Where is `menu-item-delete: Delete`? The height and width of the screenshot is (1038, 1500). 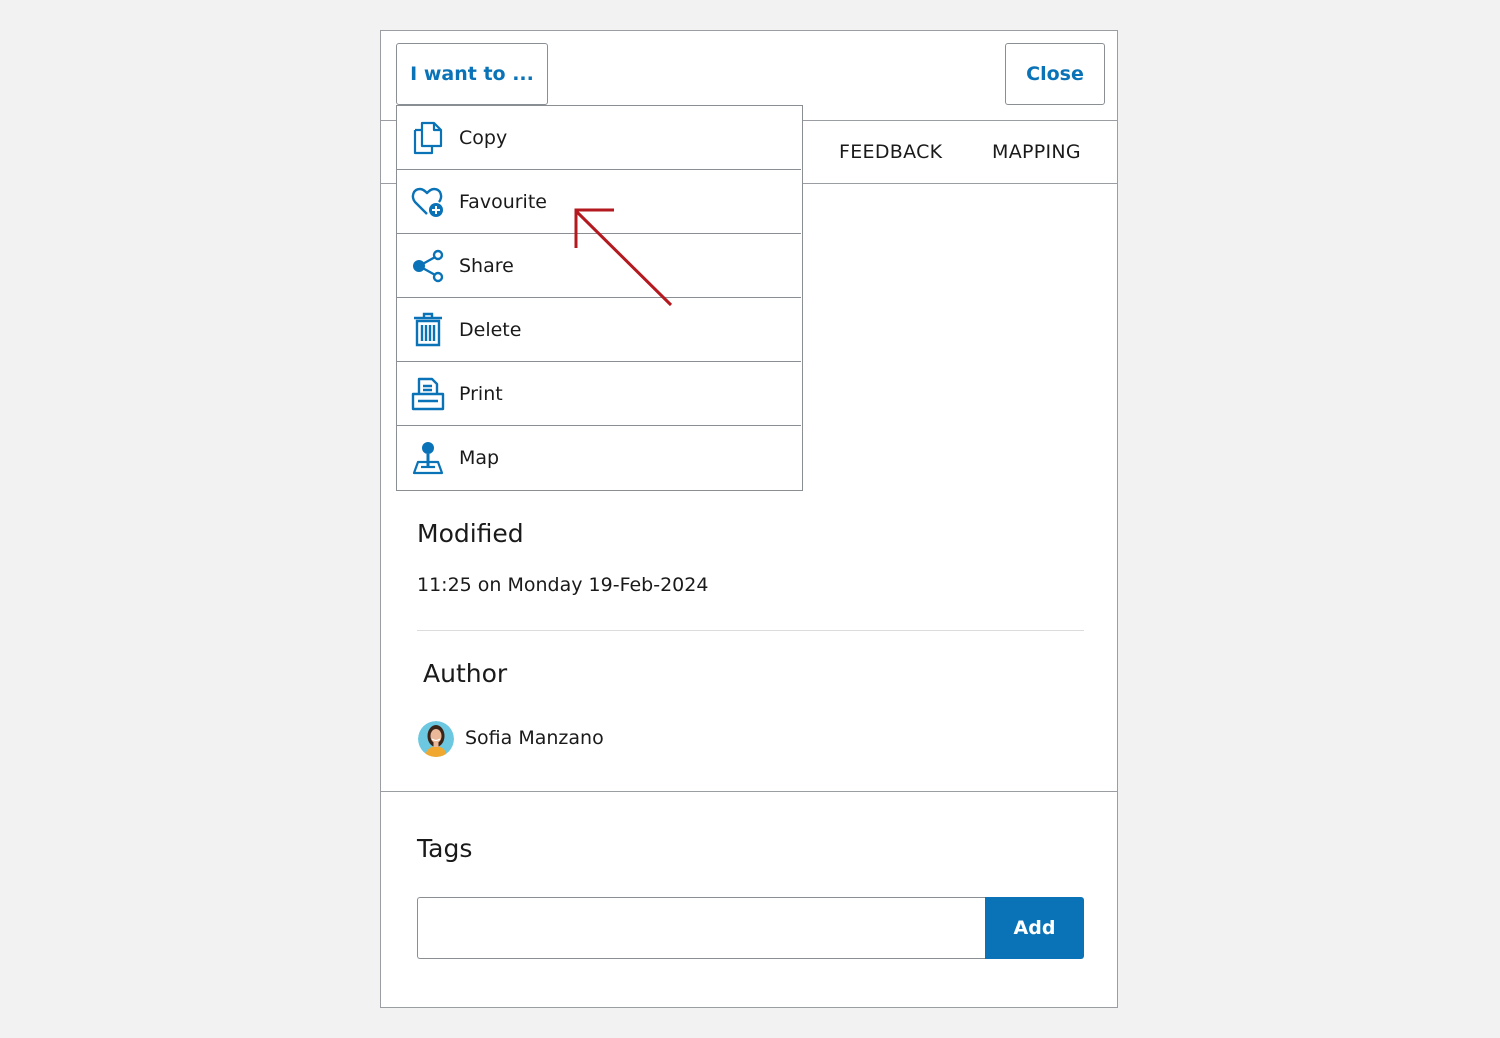 menu-item-delete: Delete is located at coordinates (599, 330).